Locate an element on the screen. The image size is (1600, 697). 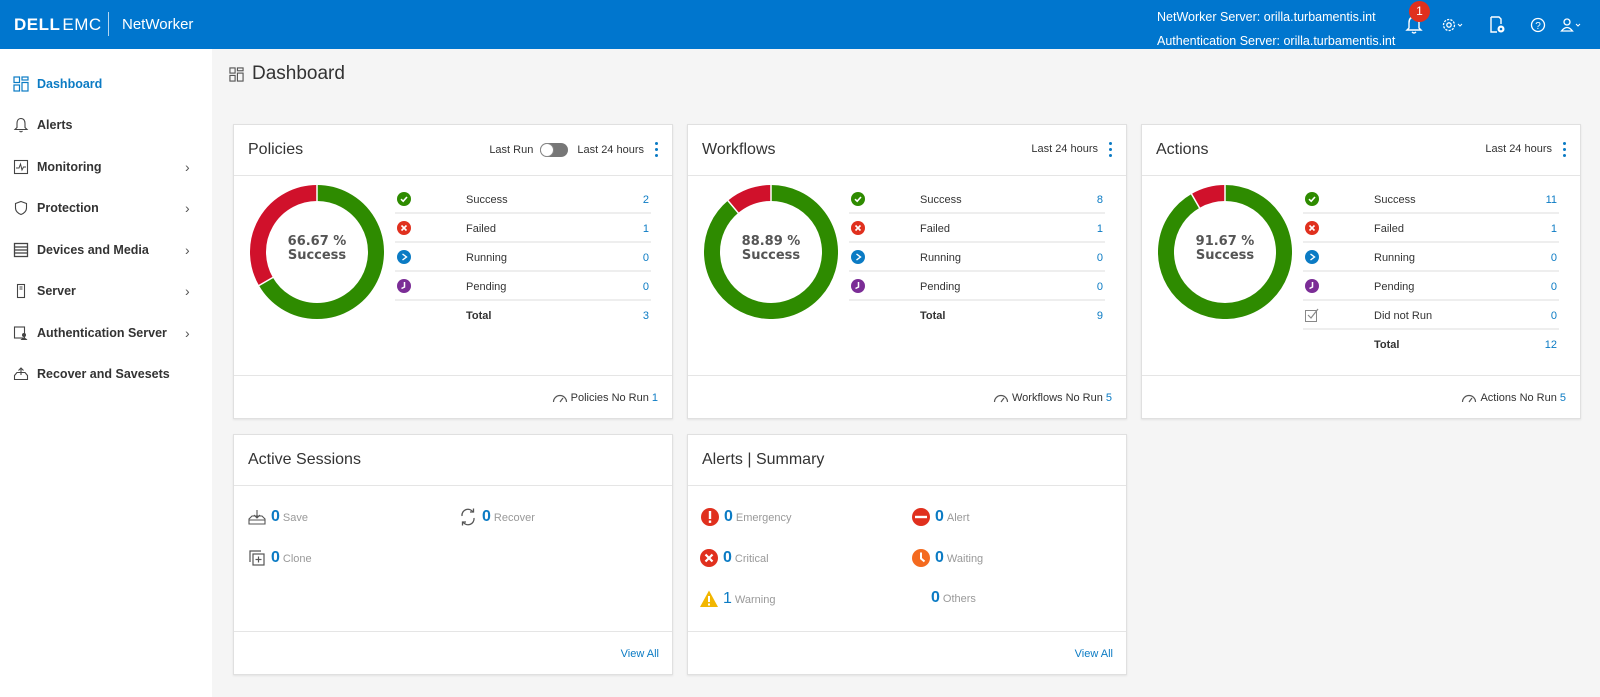
alert-waiting: 0 Waiting is located at coordinates (947, 558).